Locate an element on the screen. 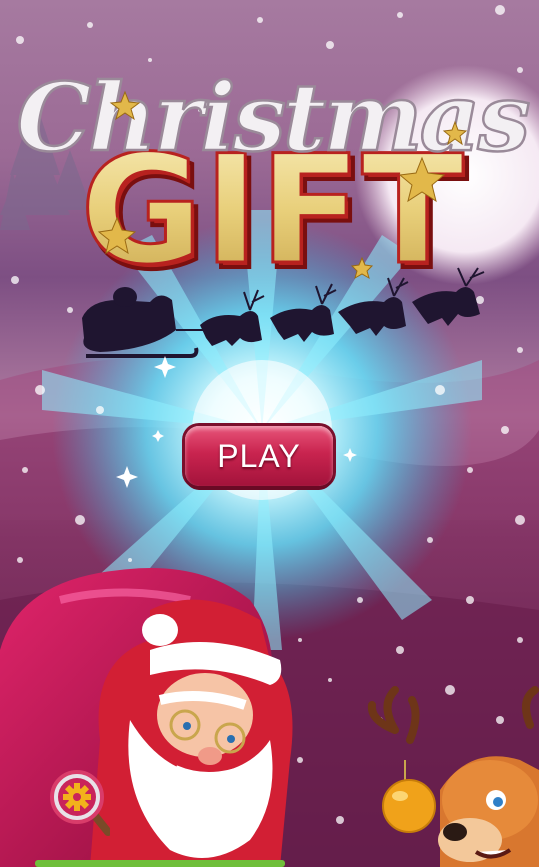 The width and height of the screenshot is (539, 867). bottom-banner is located at coordinates (160, 863).